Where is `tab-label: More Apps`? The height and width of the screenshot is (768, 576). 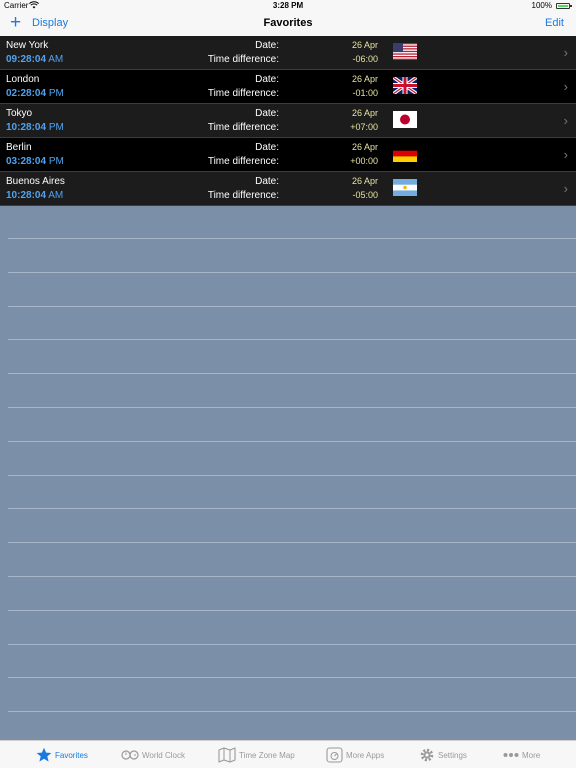 tab-label: More Apps is located at coordinates (365, 755).